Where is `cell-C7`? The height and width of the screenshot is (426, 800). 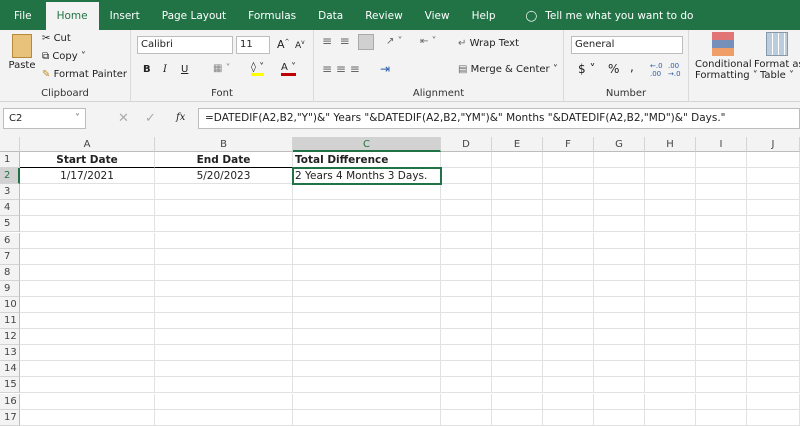
cell-C7 is located at coordinates (367, 256).